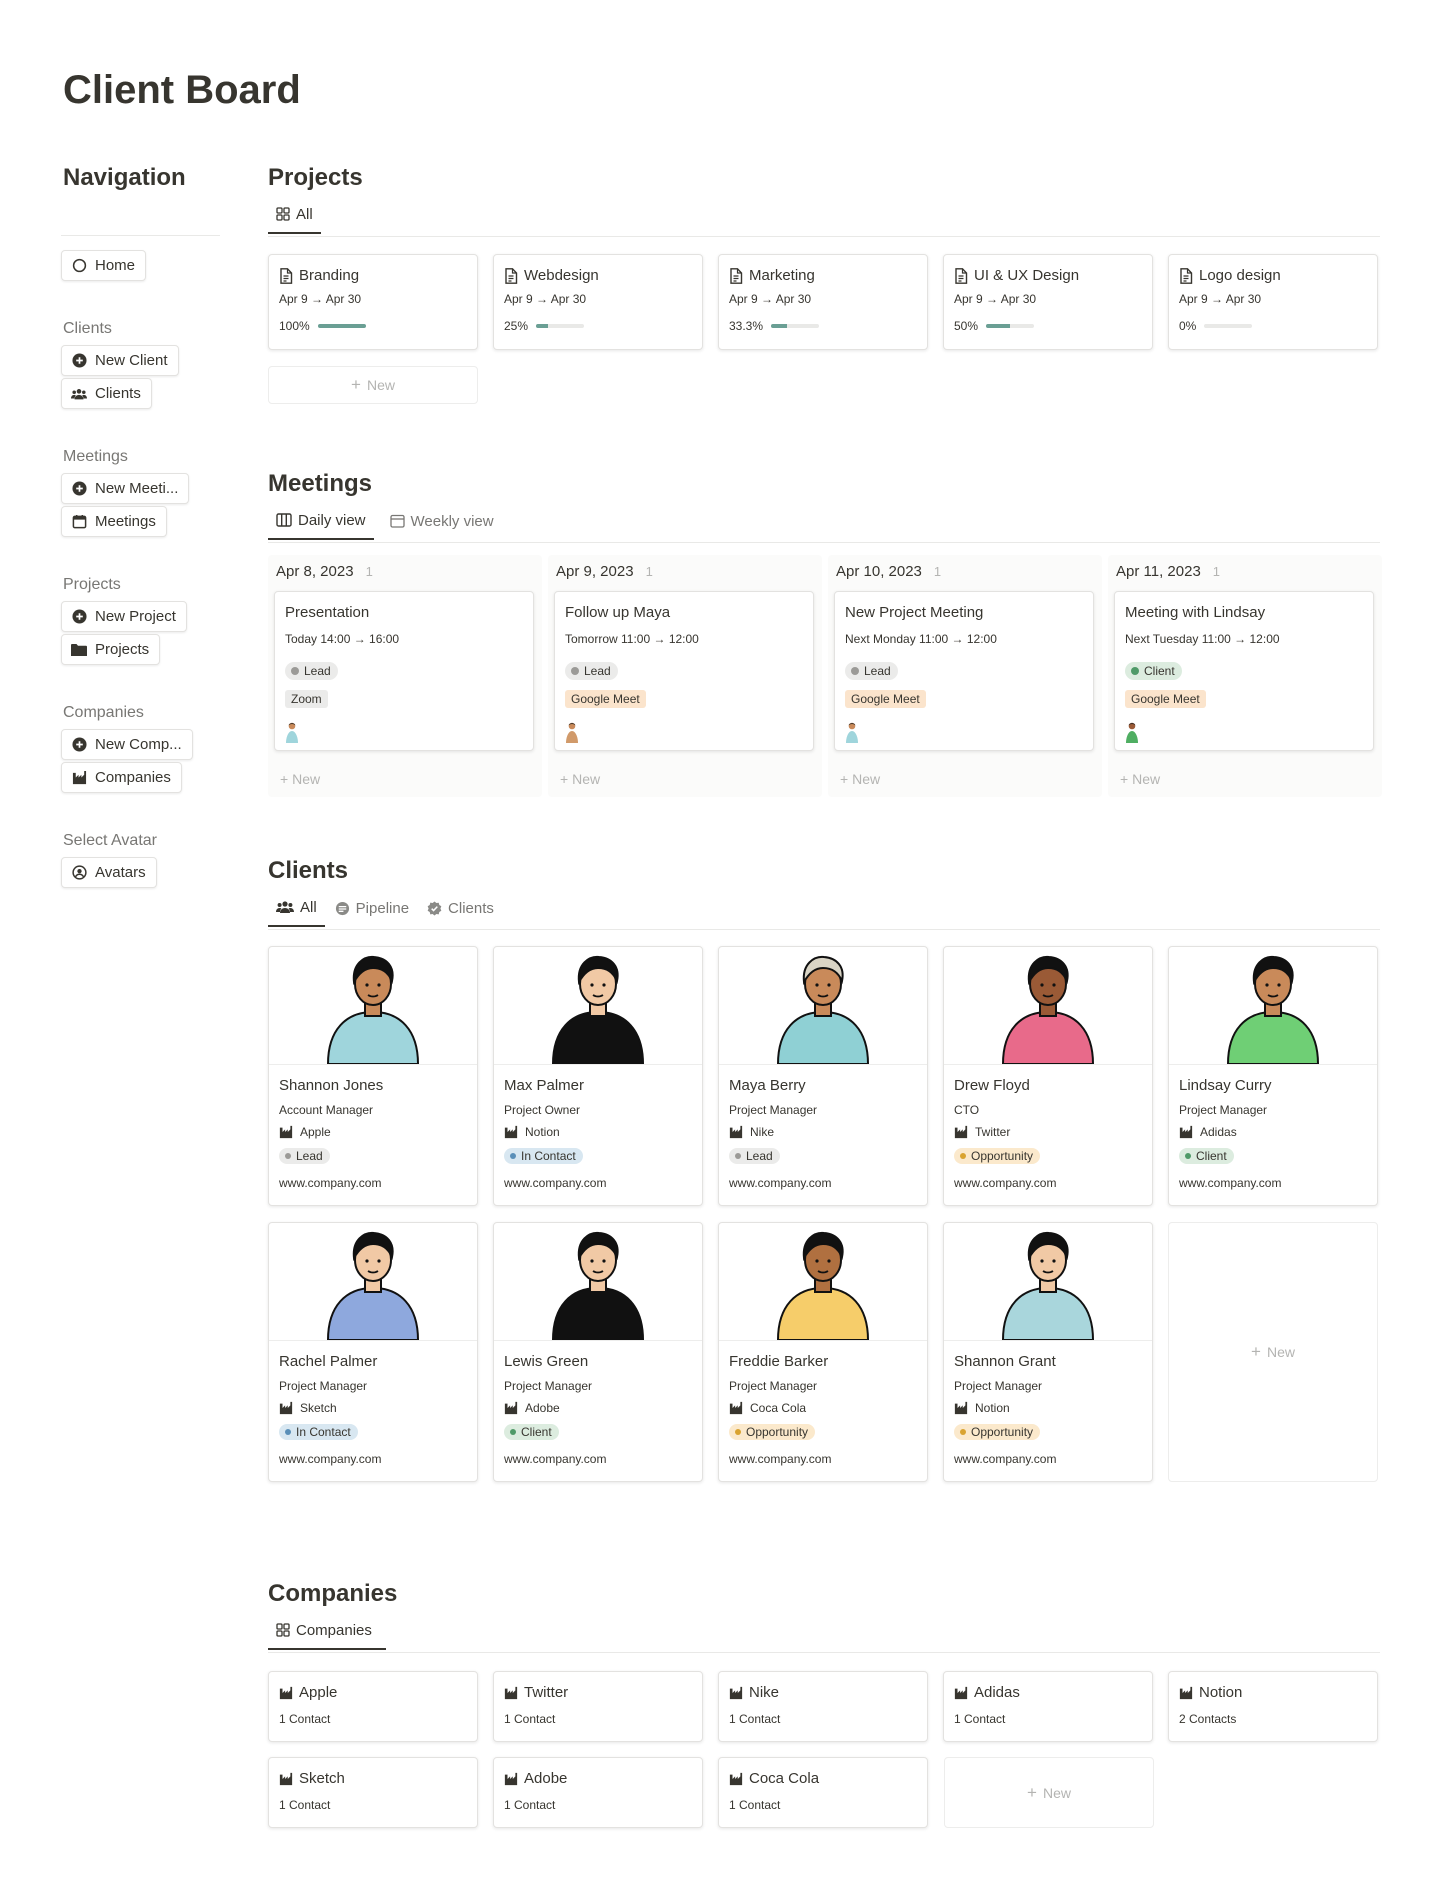 The height and width of the screenshot is (1891, 1443). Describe the element at coordinates (598, 302) in the screenshot. I see `project-card: Webdesign Apr 9 → Apr 30 25%` at that location.